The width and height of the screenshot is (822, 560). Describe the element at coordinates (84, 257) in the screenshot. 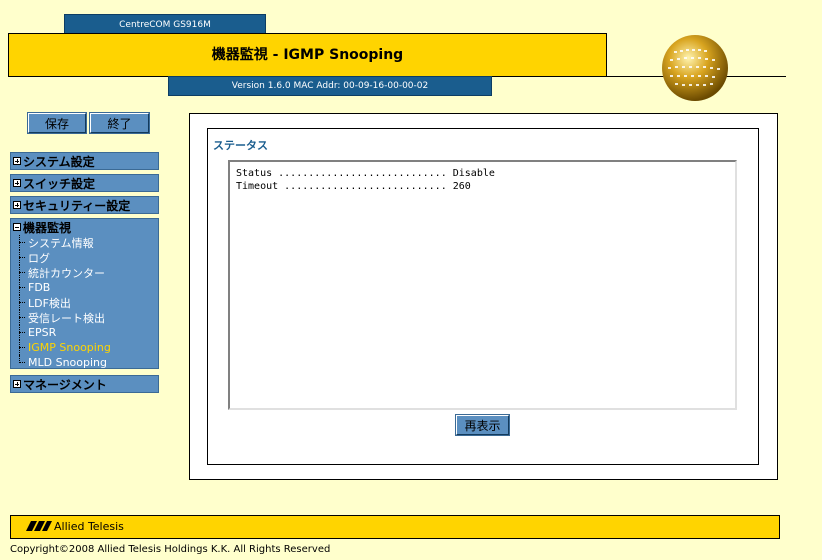

I see `sidebar-subitem-log: ログ` at that location.